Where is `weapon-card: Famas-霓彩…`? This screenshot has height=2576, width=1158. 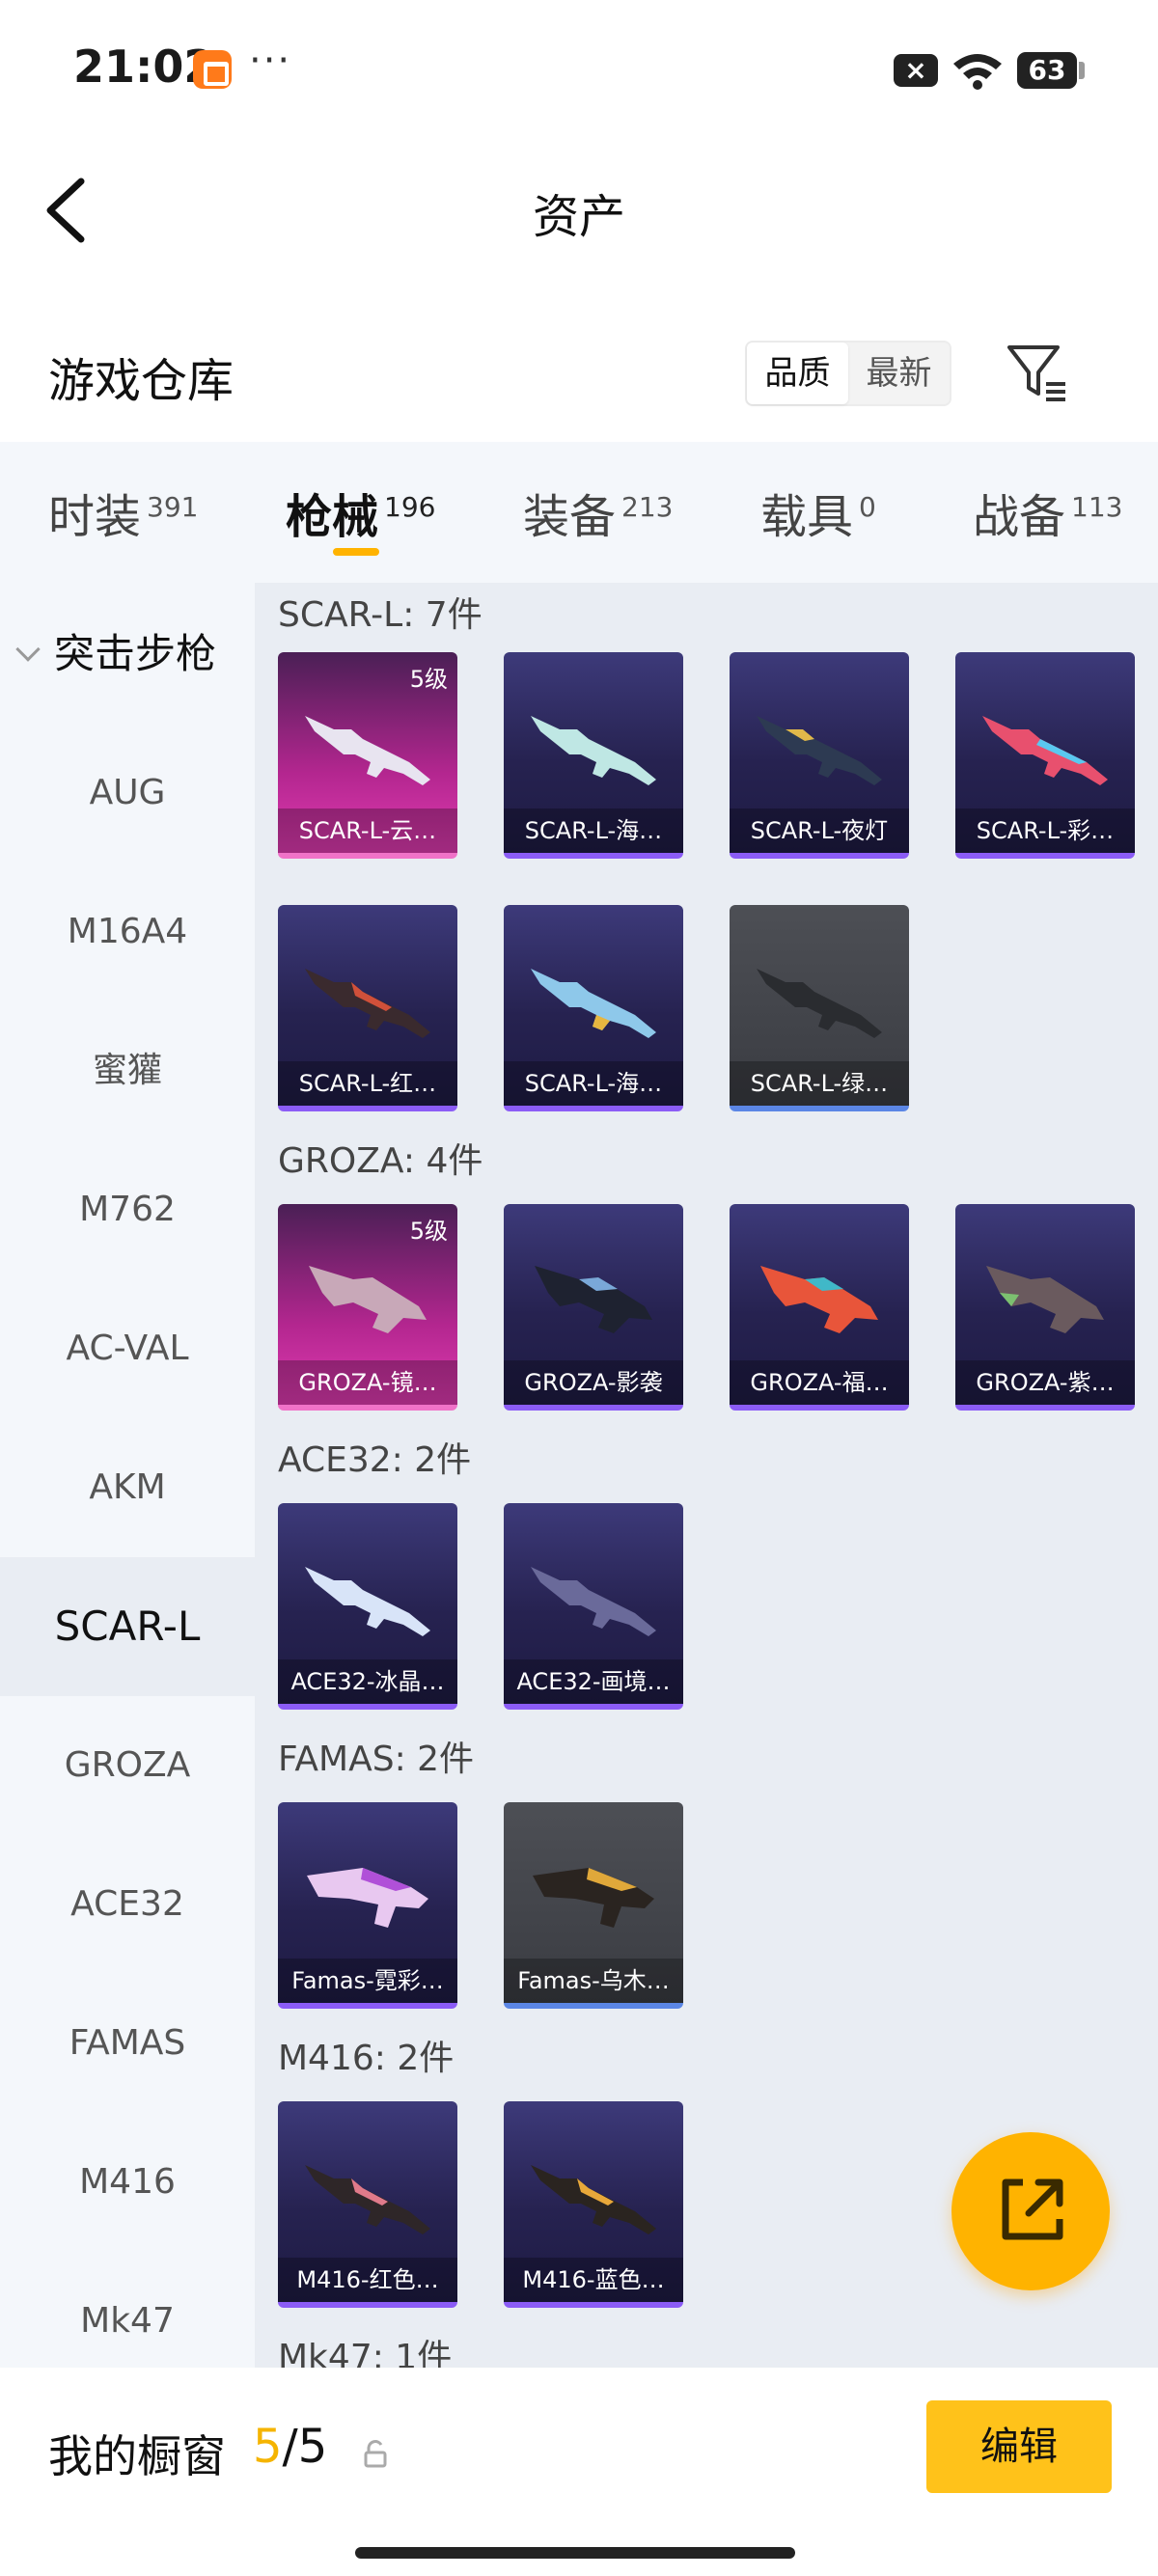 weapon-card: Famas-霓彩… is located at coordinates (367, 1906).